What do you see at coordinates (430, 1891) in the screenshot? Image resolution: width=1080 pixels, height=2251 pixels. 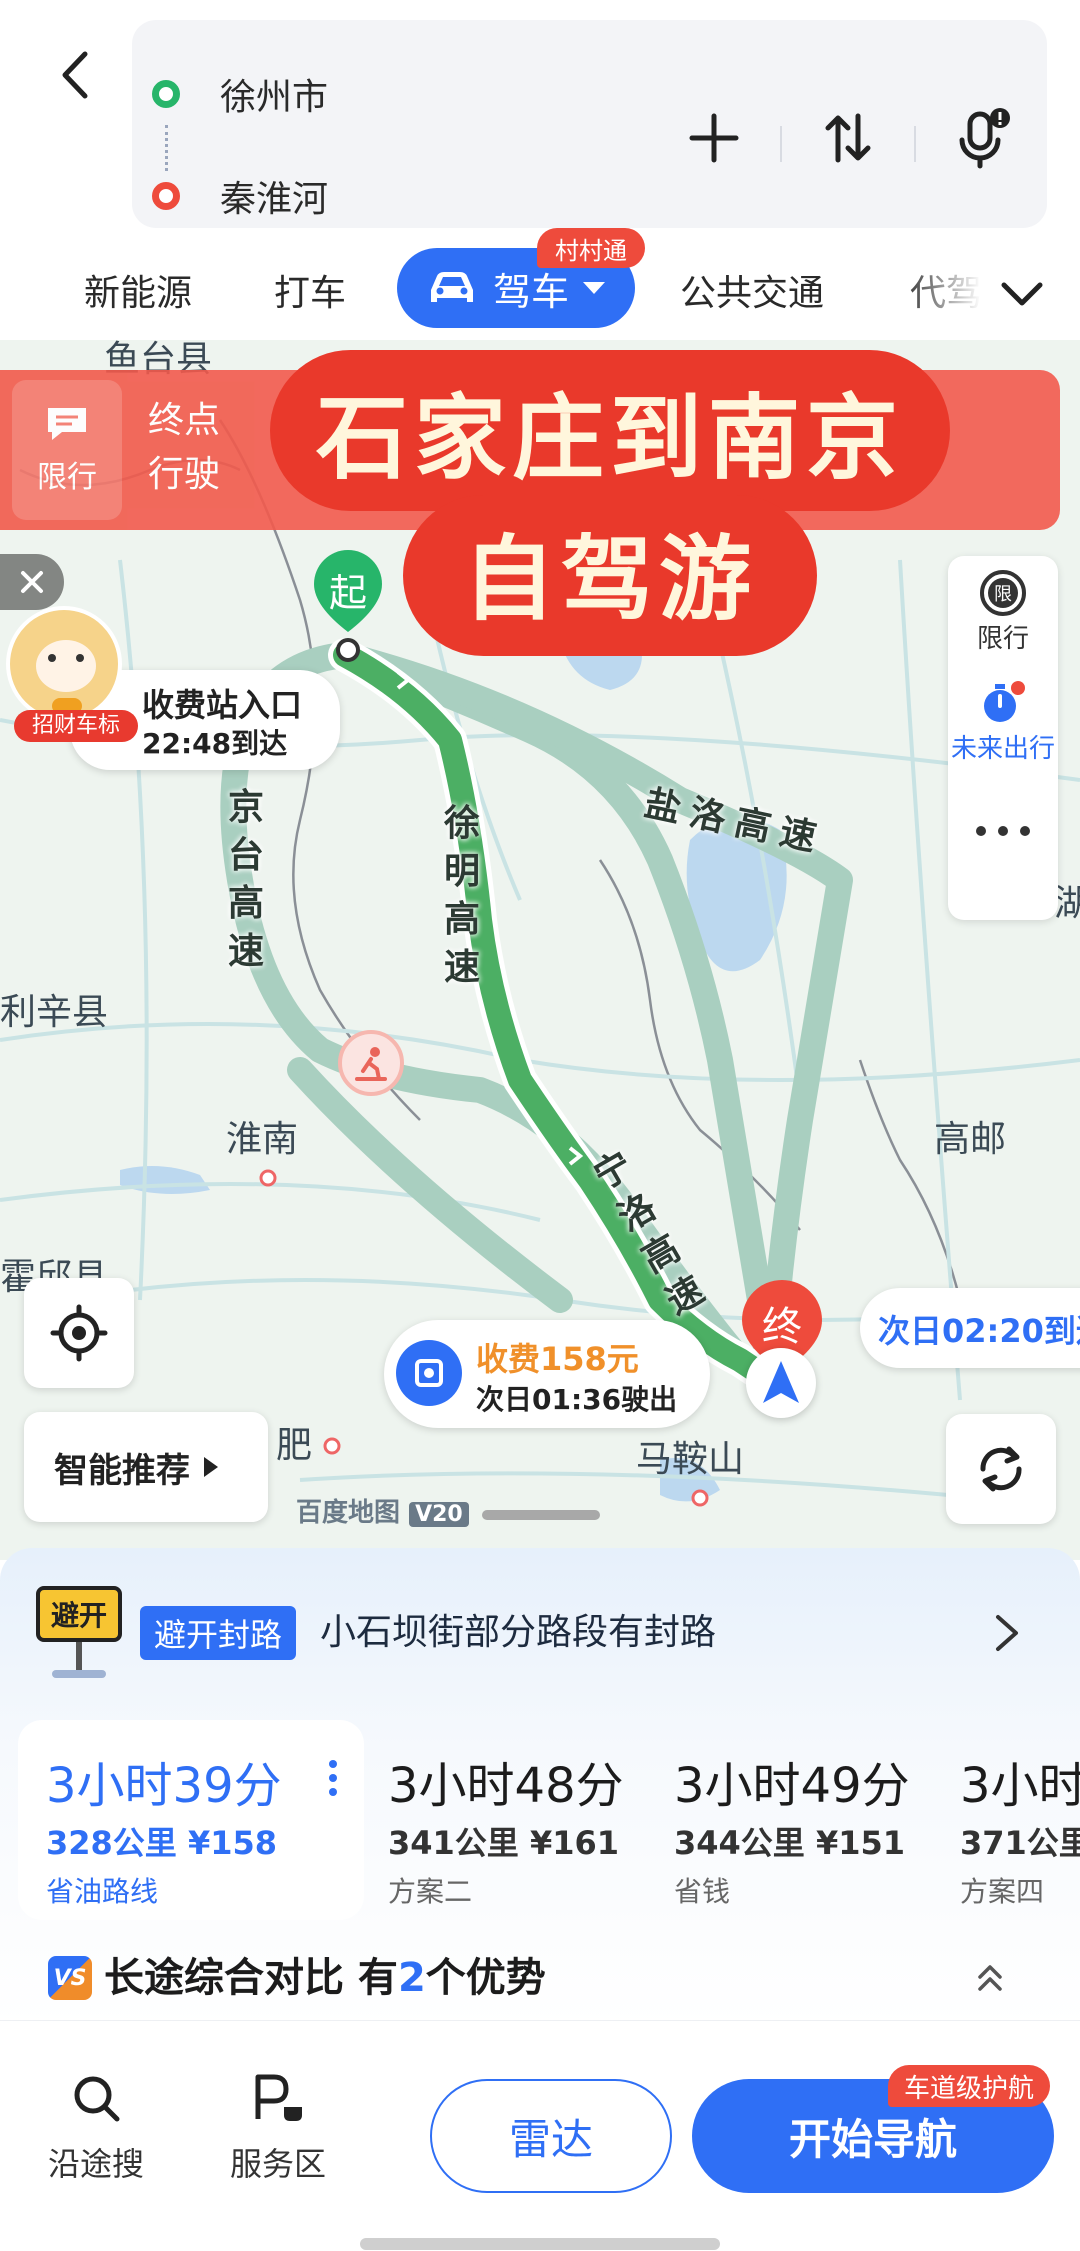 I see `route-tag: 方案二` at bounding box center [430, 1891].